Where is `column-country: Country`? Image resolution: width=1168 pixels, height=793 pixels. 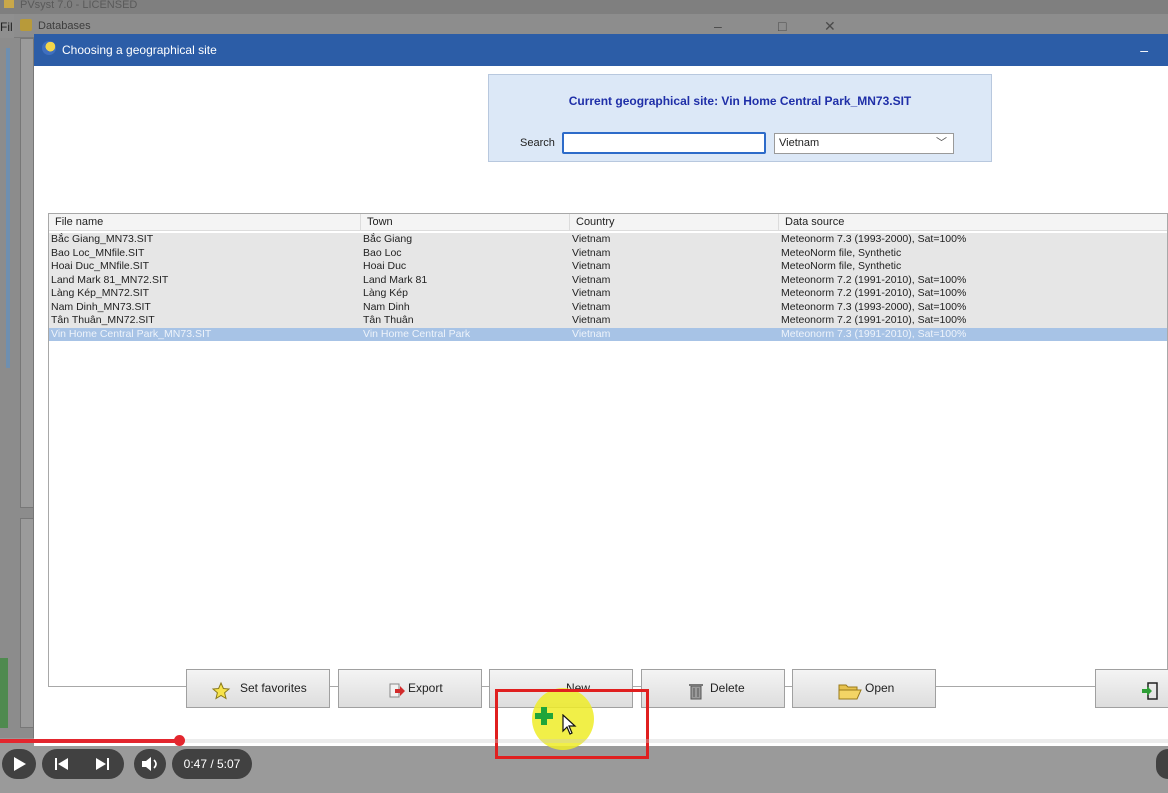 column-country: Country is located at coordinates (674, 222).